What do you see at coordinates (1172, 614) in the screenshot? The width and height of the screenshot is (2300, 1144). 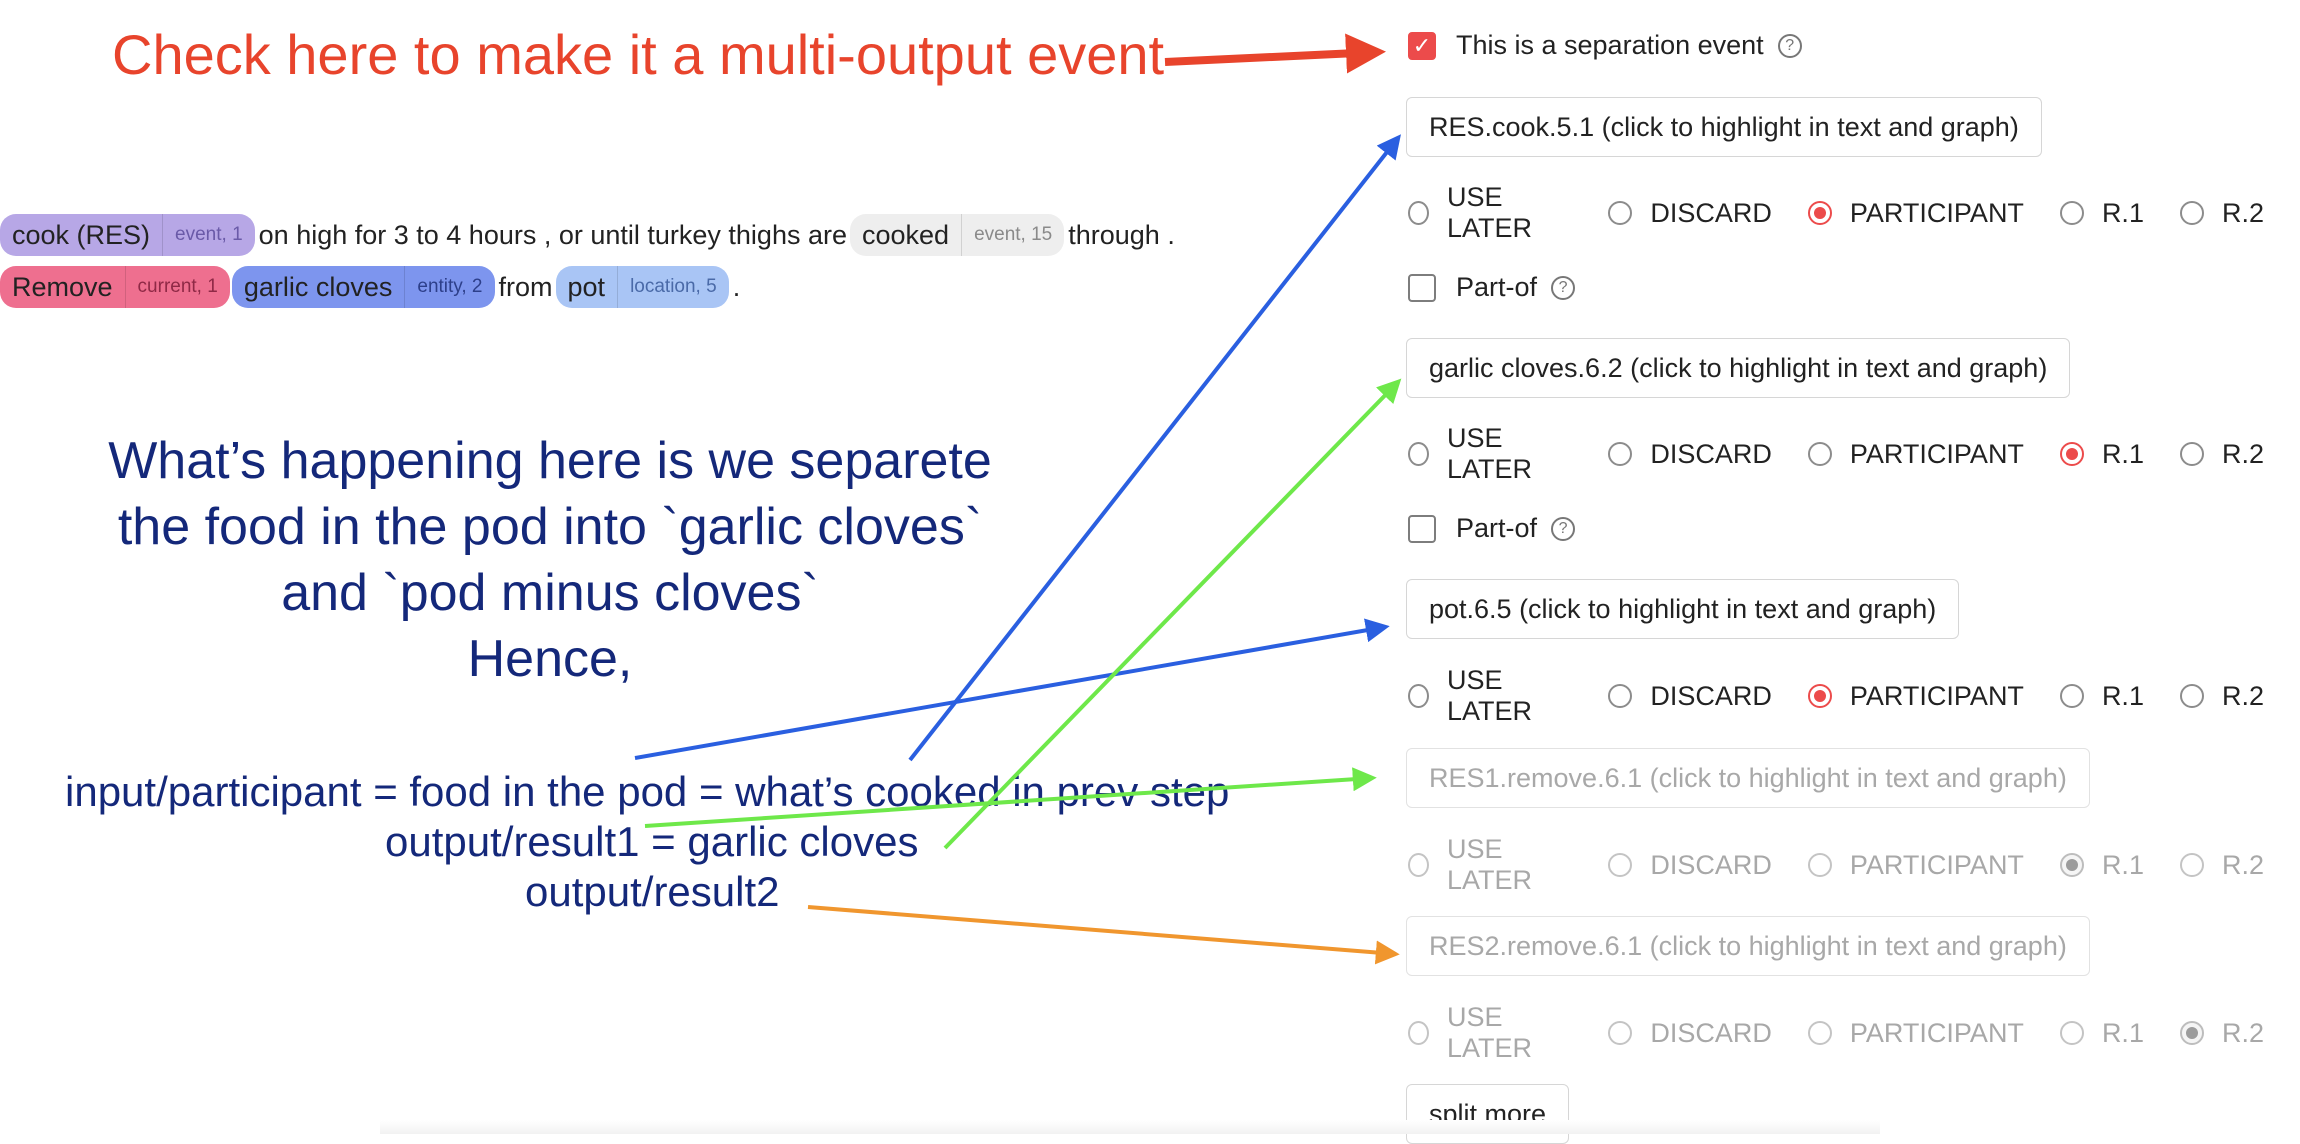 I see `arrow-green-to-garlic` at bounding box center [1172, 614].